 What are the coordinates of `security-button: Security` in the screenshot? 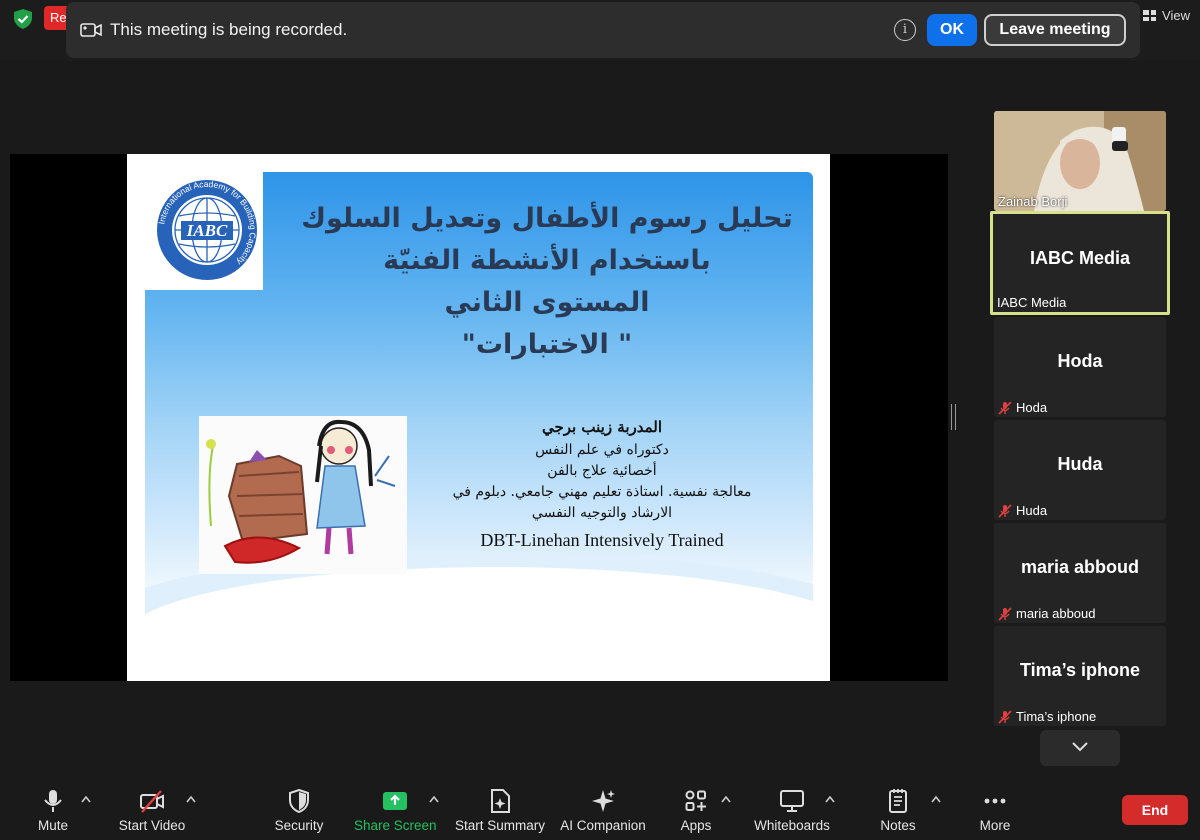 It's located at (299, 810).